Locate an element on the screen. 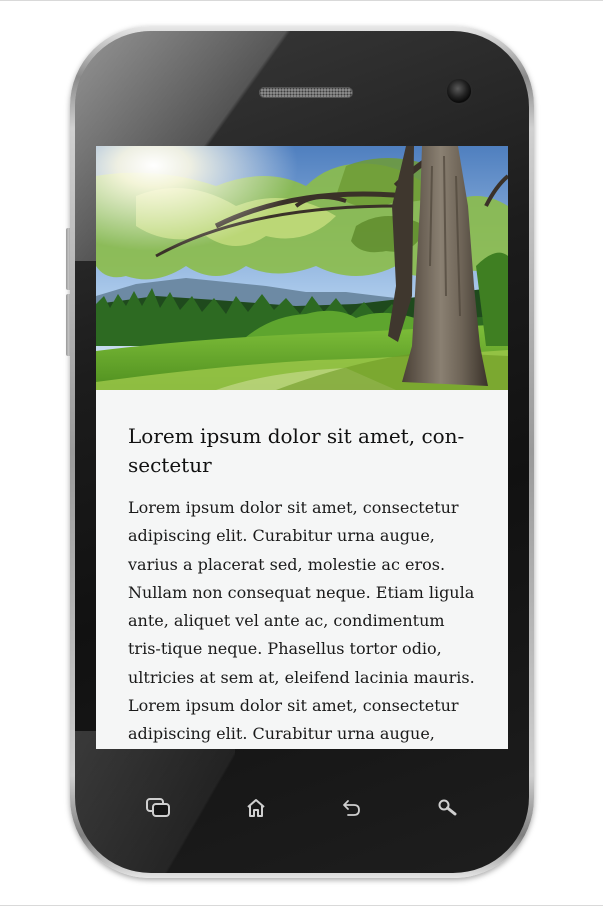  home-button is located at coordinates (256, 808).